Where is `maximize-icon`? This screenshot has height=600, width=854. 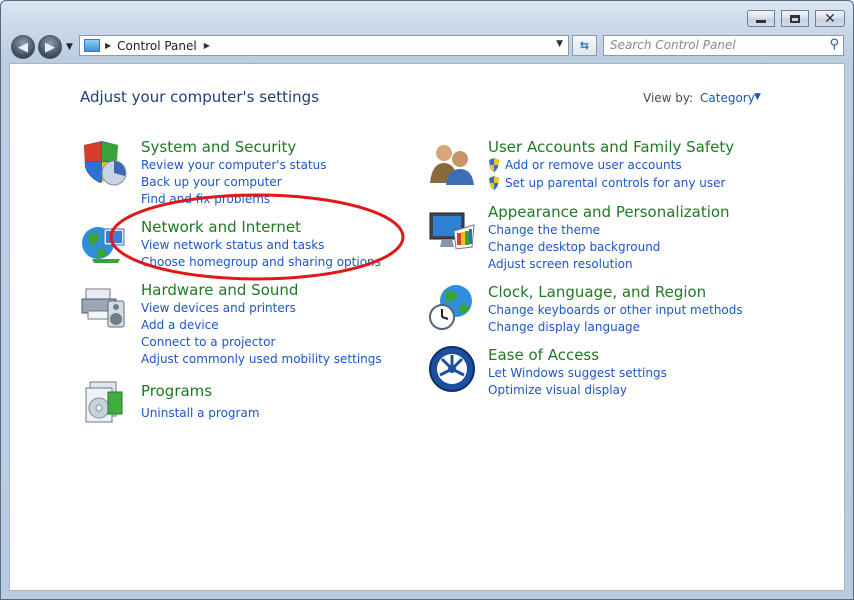
maximize-icon is located at coordinates (795, 18).